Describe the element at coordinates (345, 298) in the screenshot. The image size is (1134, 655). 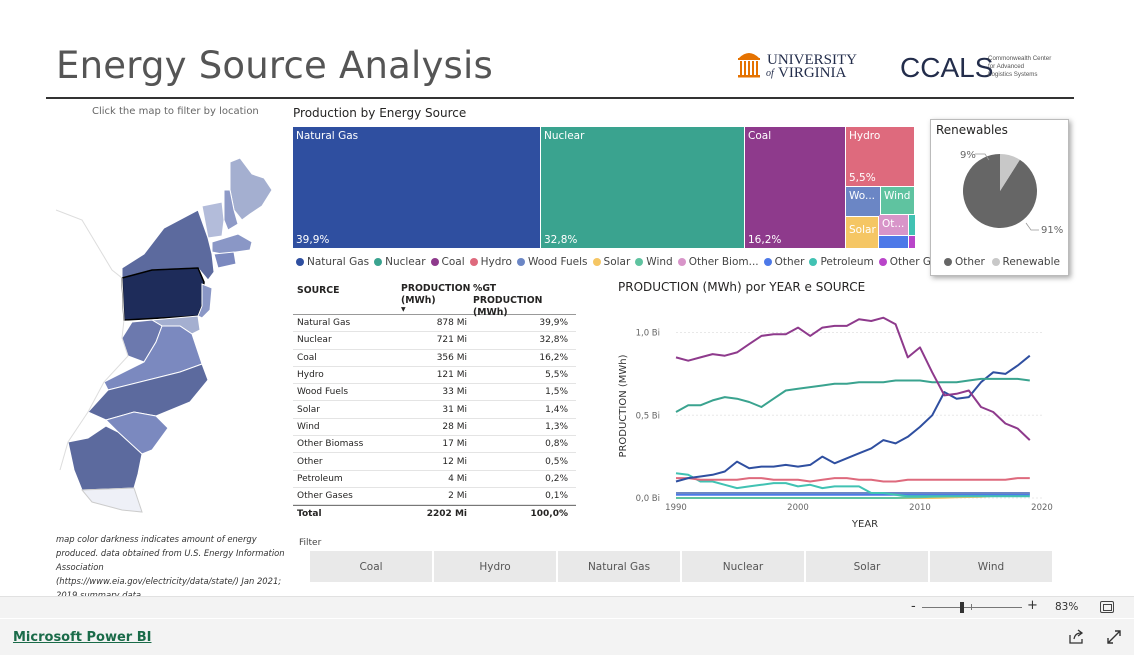
I see `header-source: SOURCE` at that location.